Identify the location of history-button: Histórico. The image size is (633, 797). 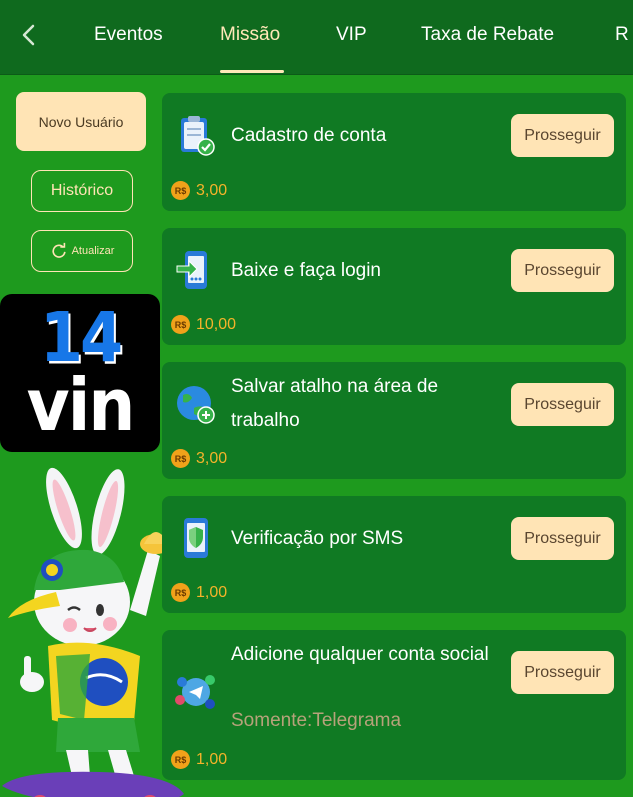
(82, 191).